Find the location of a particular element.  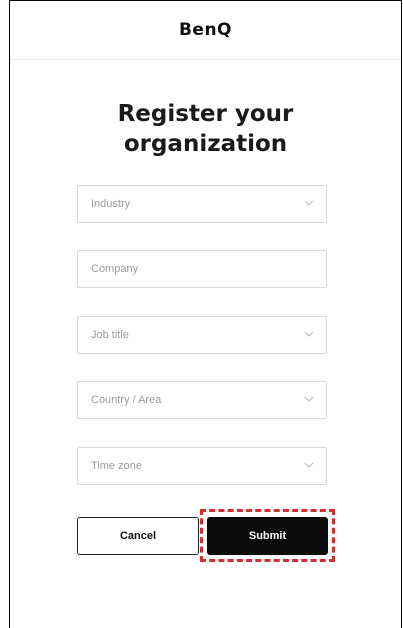

page-title: Register your organization is located at coordinates (205, 129).